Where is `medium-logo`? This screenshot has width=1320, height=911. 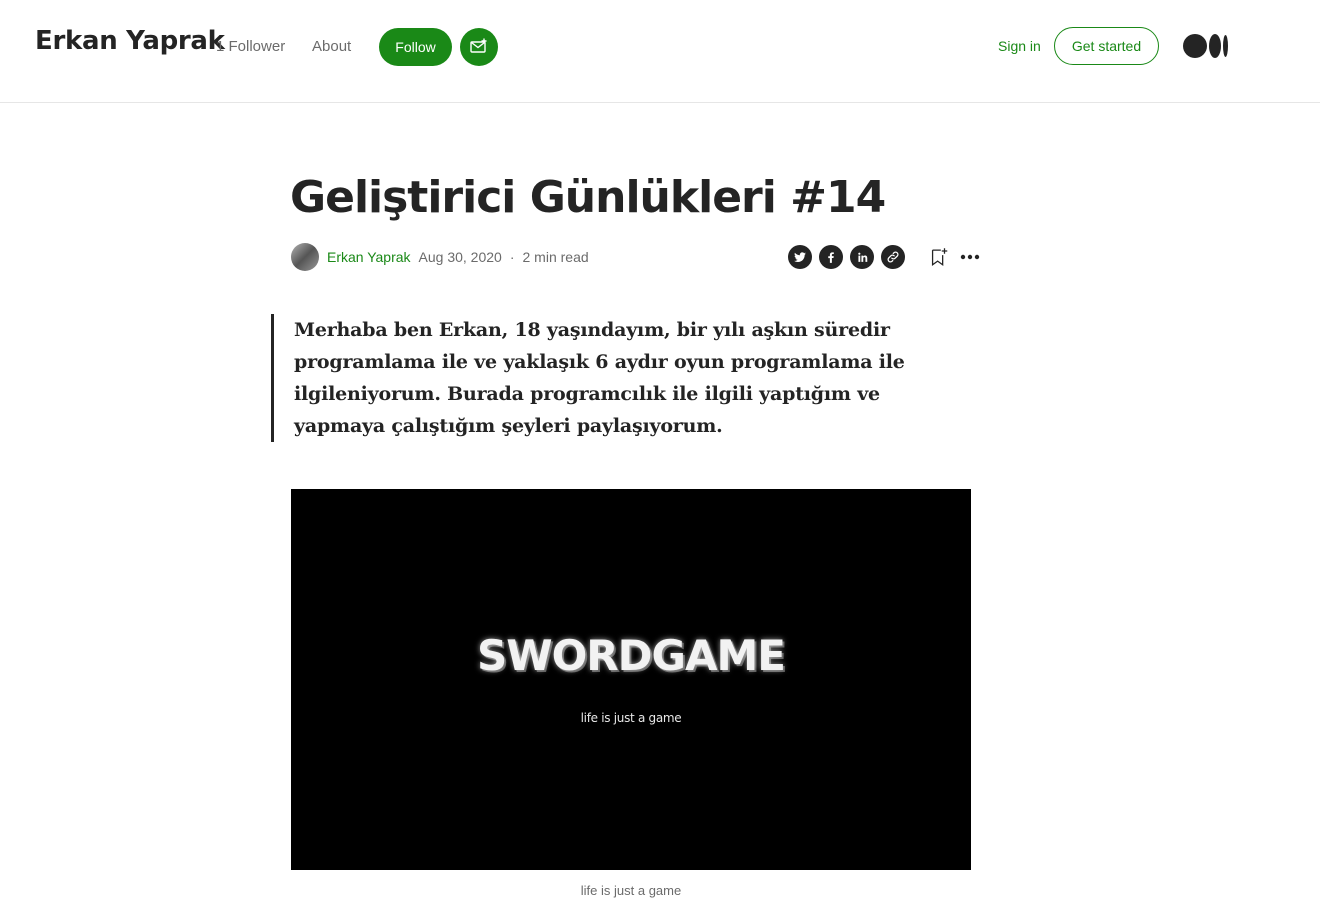
medium-logo is located at coordinates (1206, 46).